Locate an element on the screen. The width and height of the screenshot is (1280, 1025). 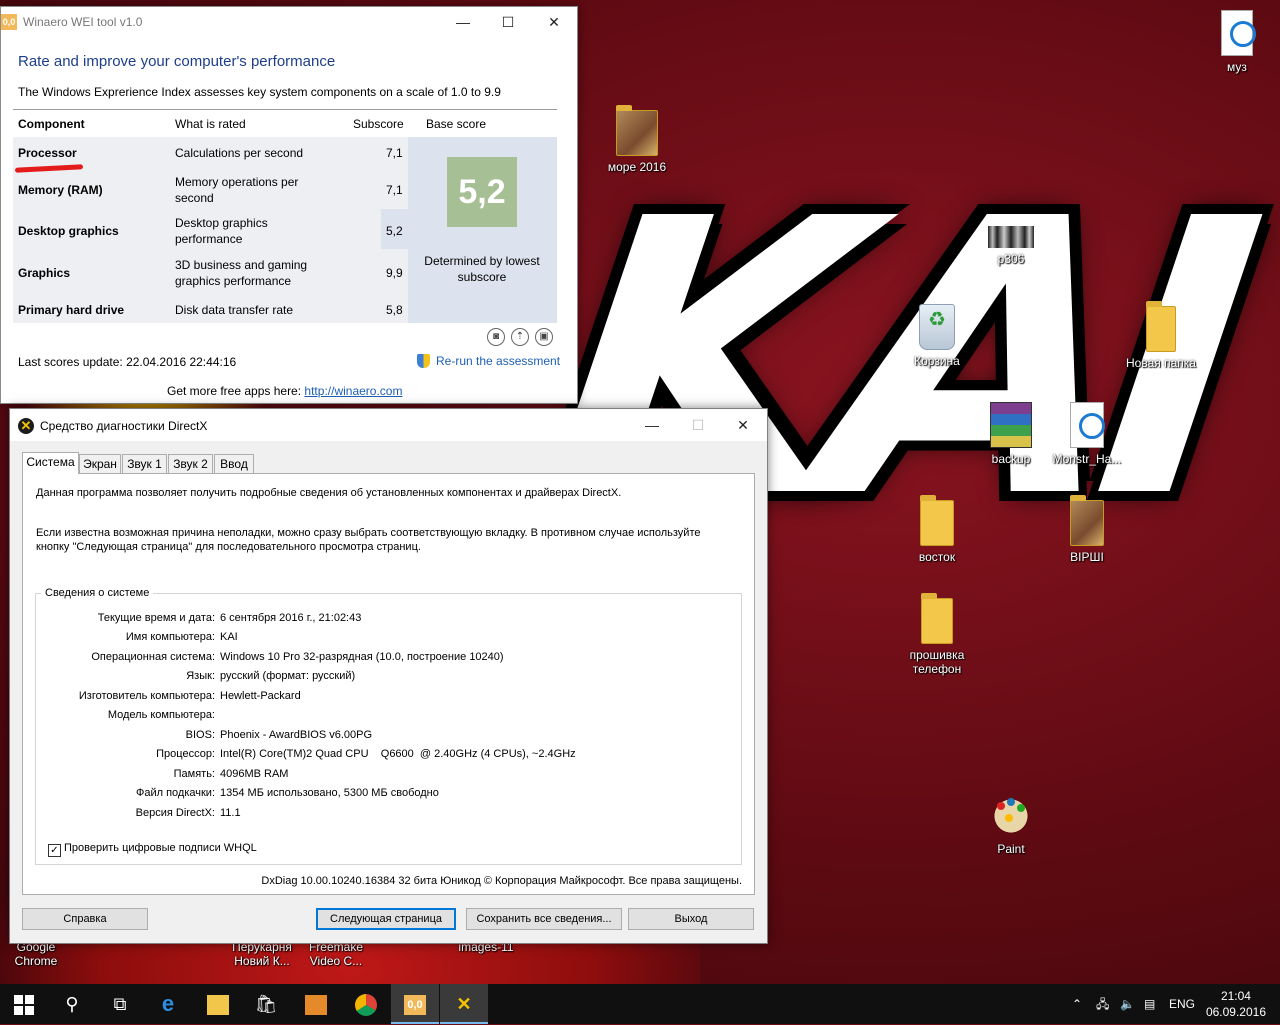
desktop-icon-new-folder: Новая папка is located at coordinates (1161, 335).